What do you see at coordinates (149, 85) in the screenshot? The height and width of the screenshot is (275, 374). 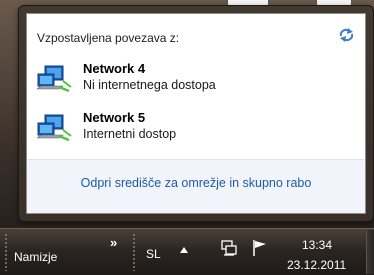 I see `network-status: Ni internetnega dostopa` at bounding box center [149, 85].